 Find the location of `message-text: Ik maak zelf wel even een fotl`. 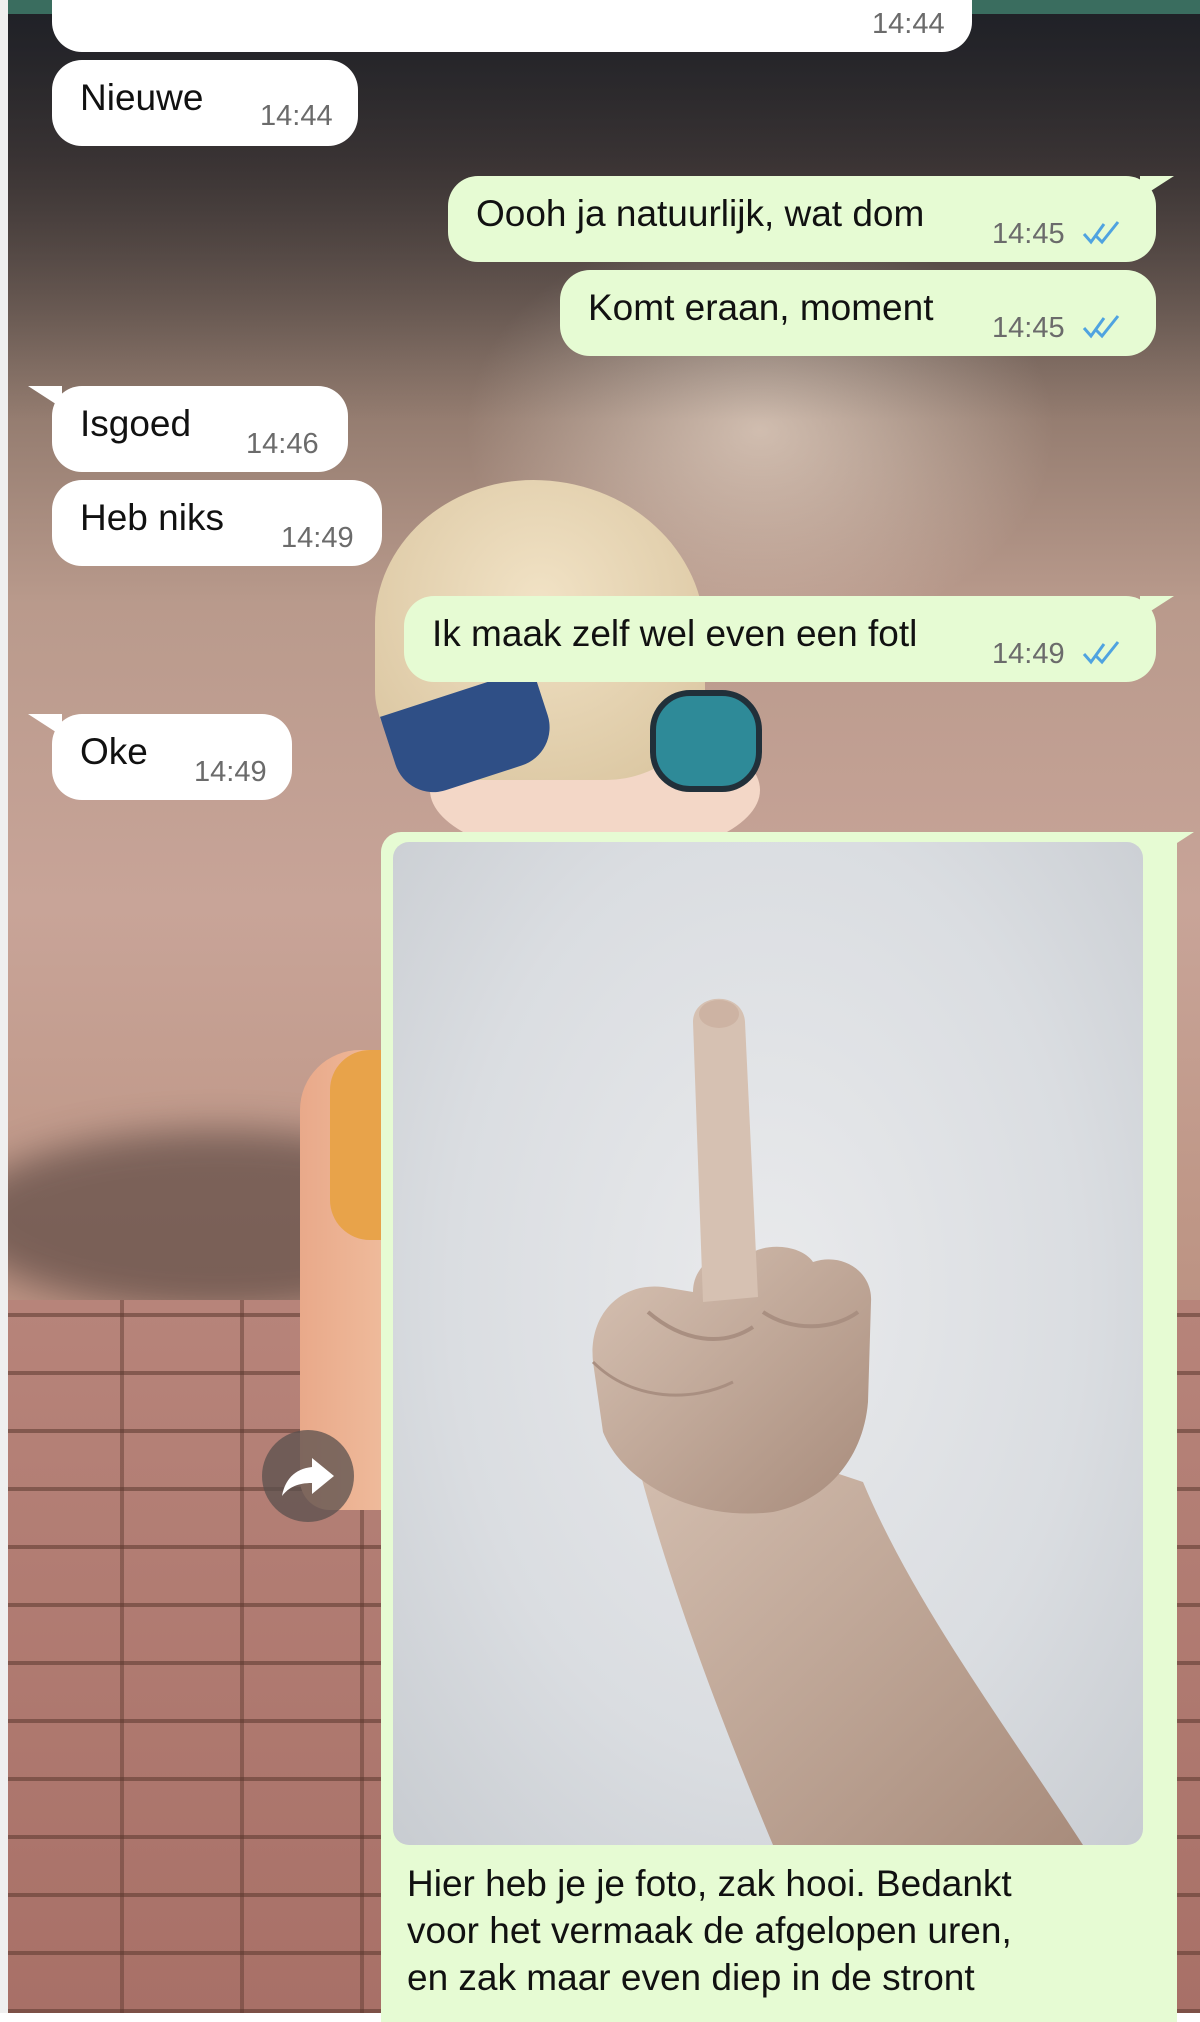

message-text: Ik maak zelf wel even een fotl is located at coordinates (675, 633).